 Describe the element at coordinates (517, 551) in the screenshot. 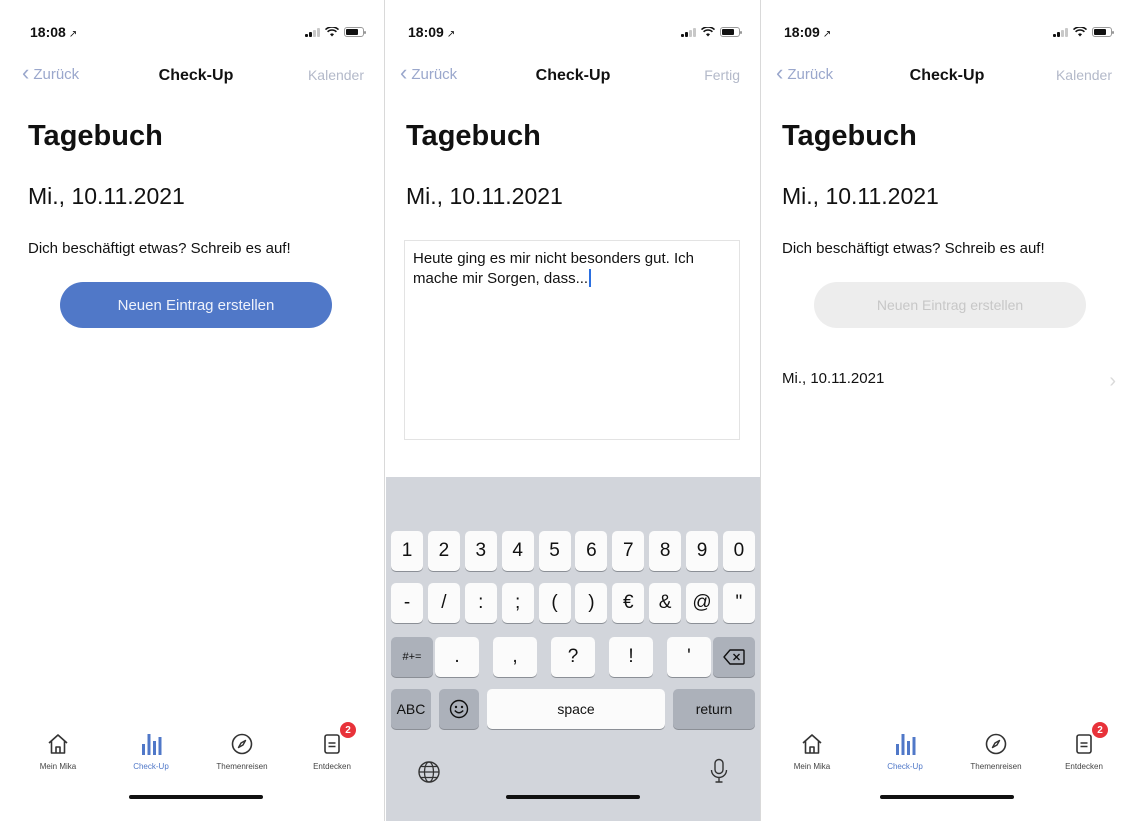

I see `key-4: 4` at that location.